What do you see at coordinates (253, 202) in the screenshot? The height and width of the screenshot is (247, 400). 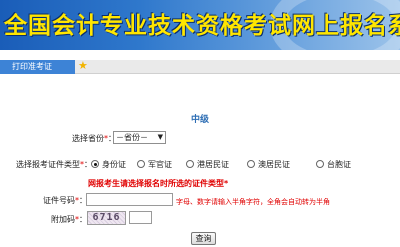 I see `id-number-hint: 字母、数字请输入半角字符，全角会自动转为半角` at bounding box center [253, 202].